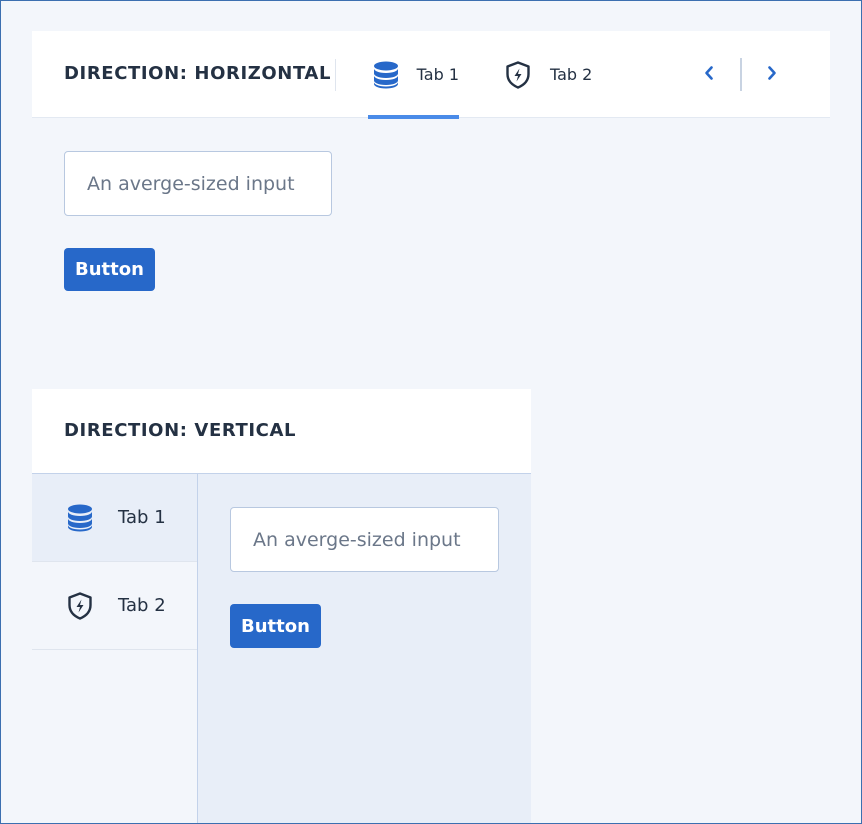  I want to click on horizontal-section-title: DIRECTION: HORIZONTAL, so click(198, 73).